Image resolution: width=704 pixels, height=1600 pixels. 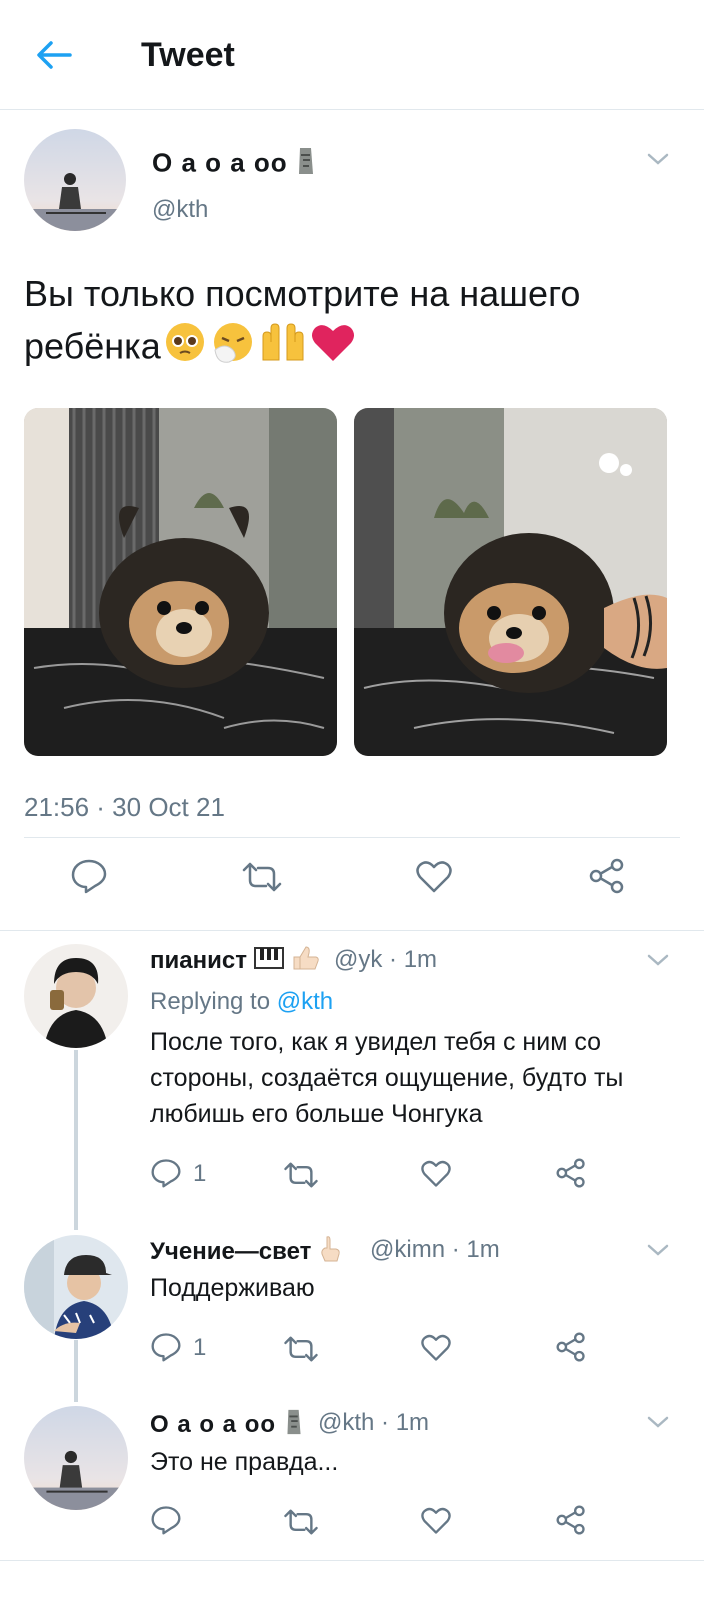 I want to click on red-heart-emoji-icon, so click(x=333, y=349).